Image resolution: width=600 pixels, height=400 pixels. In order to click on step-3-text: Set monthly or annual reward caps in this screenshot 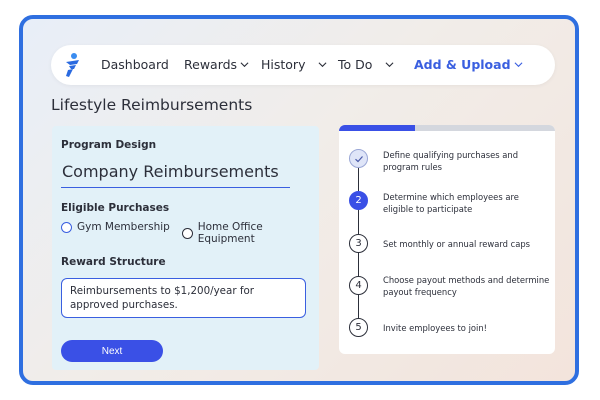, I will do `click(457, 244)`.